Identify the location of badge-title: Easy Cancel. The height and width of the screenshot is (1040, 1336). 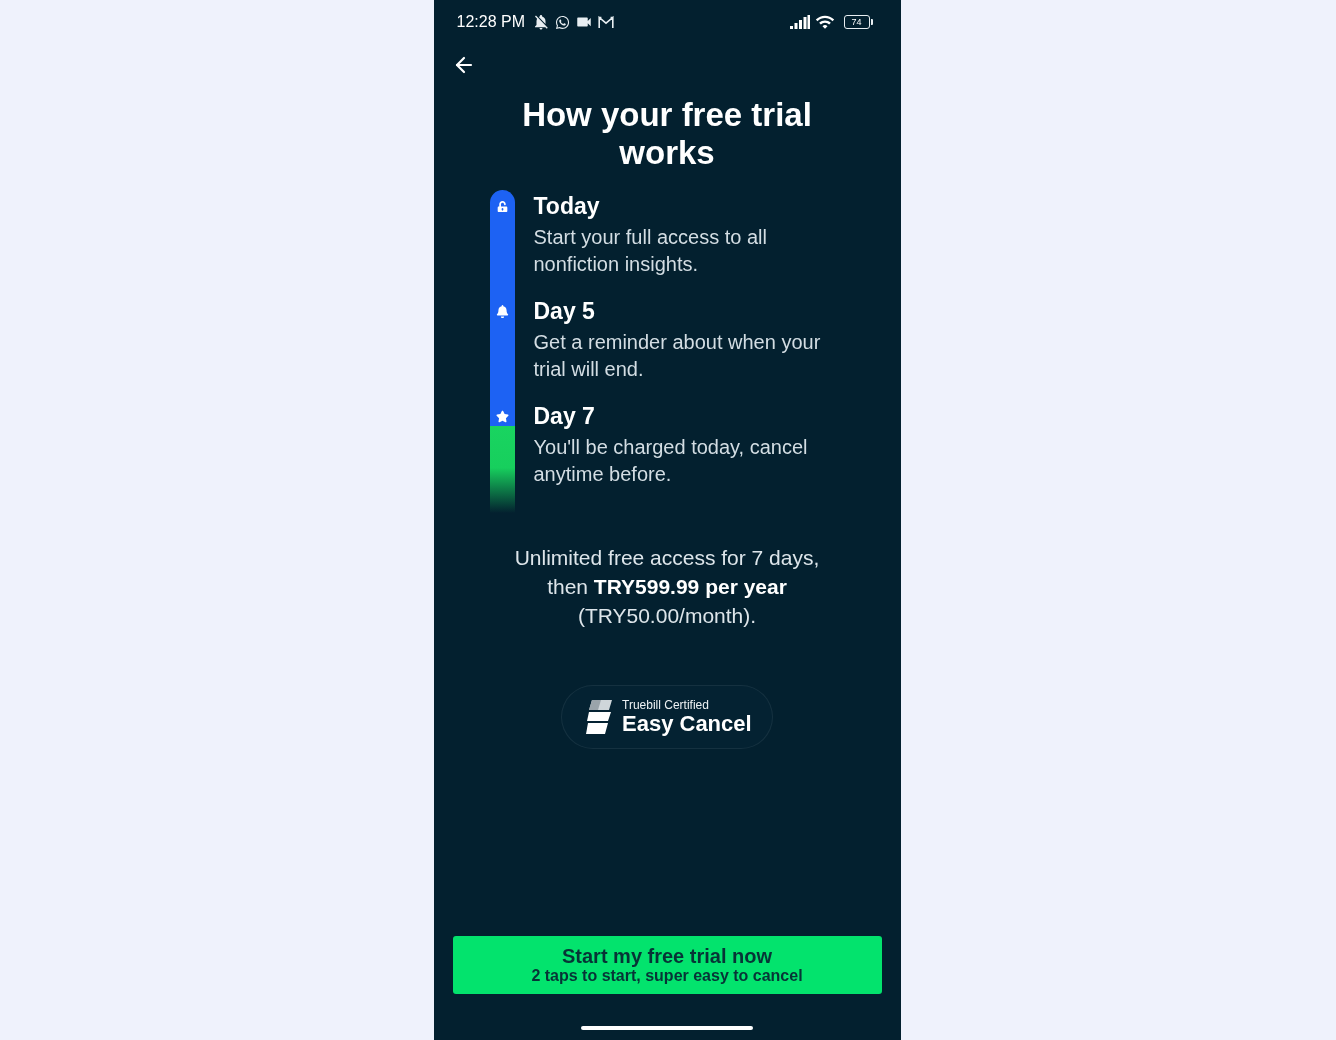
(687, 724).